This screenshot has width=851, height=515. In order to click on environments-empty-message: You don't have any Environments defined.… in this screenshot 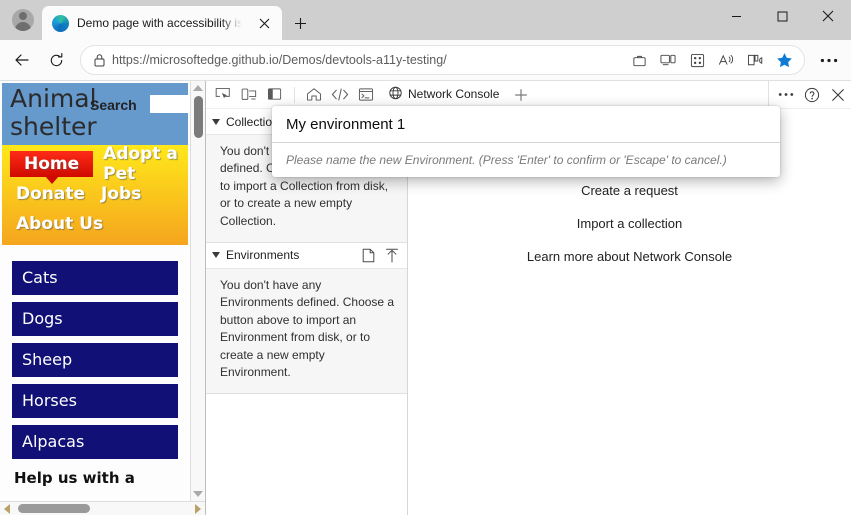, I will do `click(306, 331)`.